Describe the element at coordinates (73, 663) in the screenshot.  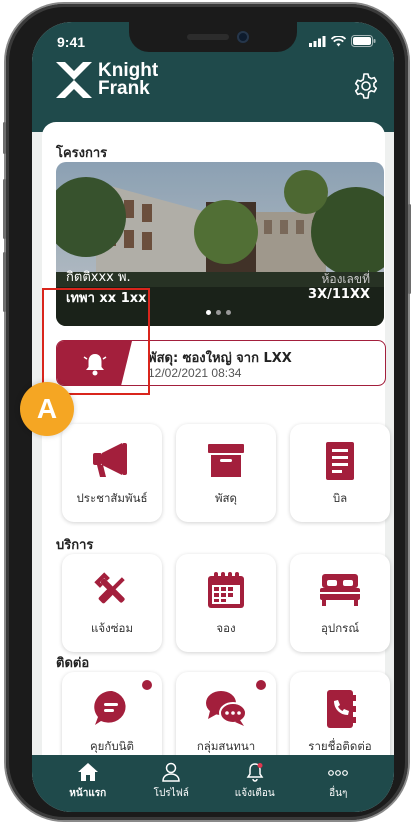
I see `section-title-contact: ติดต่อ` at that location.